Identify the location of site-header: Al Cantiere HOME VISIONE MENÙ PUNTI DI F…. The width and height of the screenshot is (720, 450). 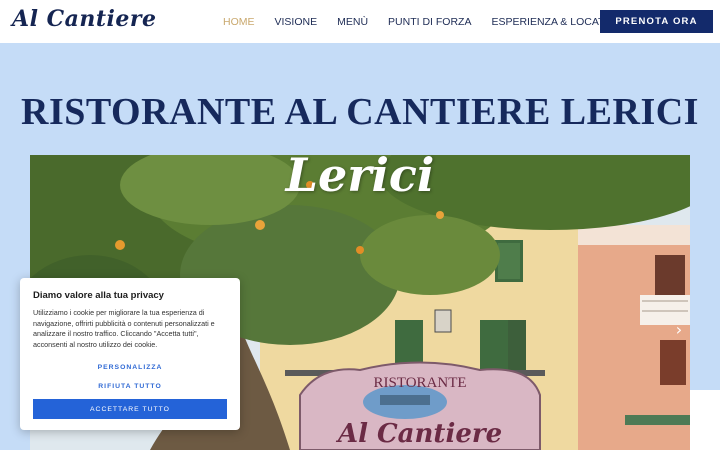
(360, 21).